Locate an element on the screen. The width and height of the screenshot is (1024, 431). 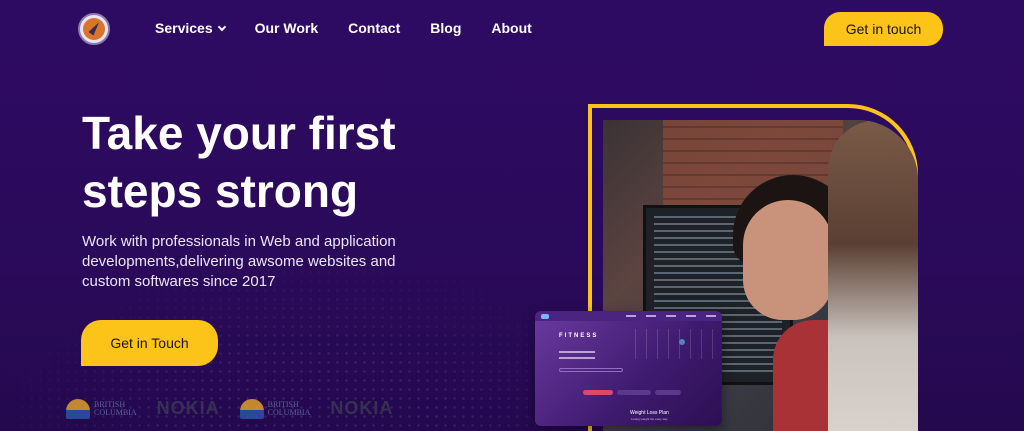
nav-item-about: About is located at coordinates (511, 28).